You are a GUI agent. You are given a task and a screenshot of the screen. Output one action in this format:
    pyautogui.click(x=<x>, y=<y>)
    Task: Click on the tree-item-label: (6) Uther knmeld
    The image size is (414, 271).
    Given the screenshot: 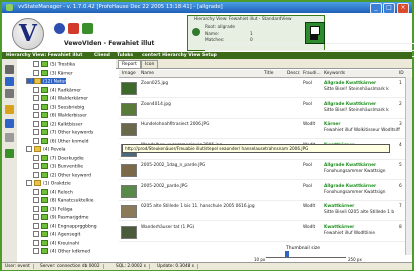 What is the action you would take?
    pyautogui.click(x=69, y=141)
    